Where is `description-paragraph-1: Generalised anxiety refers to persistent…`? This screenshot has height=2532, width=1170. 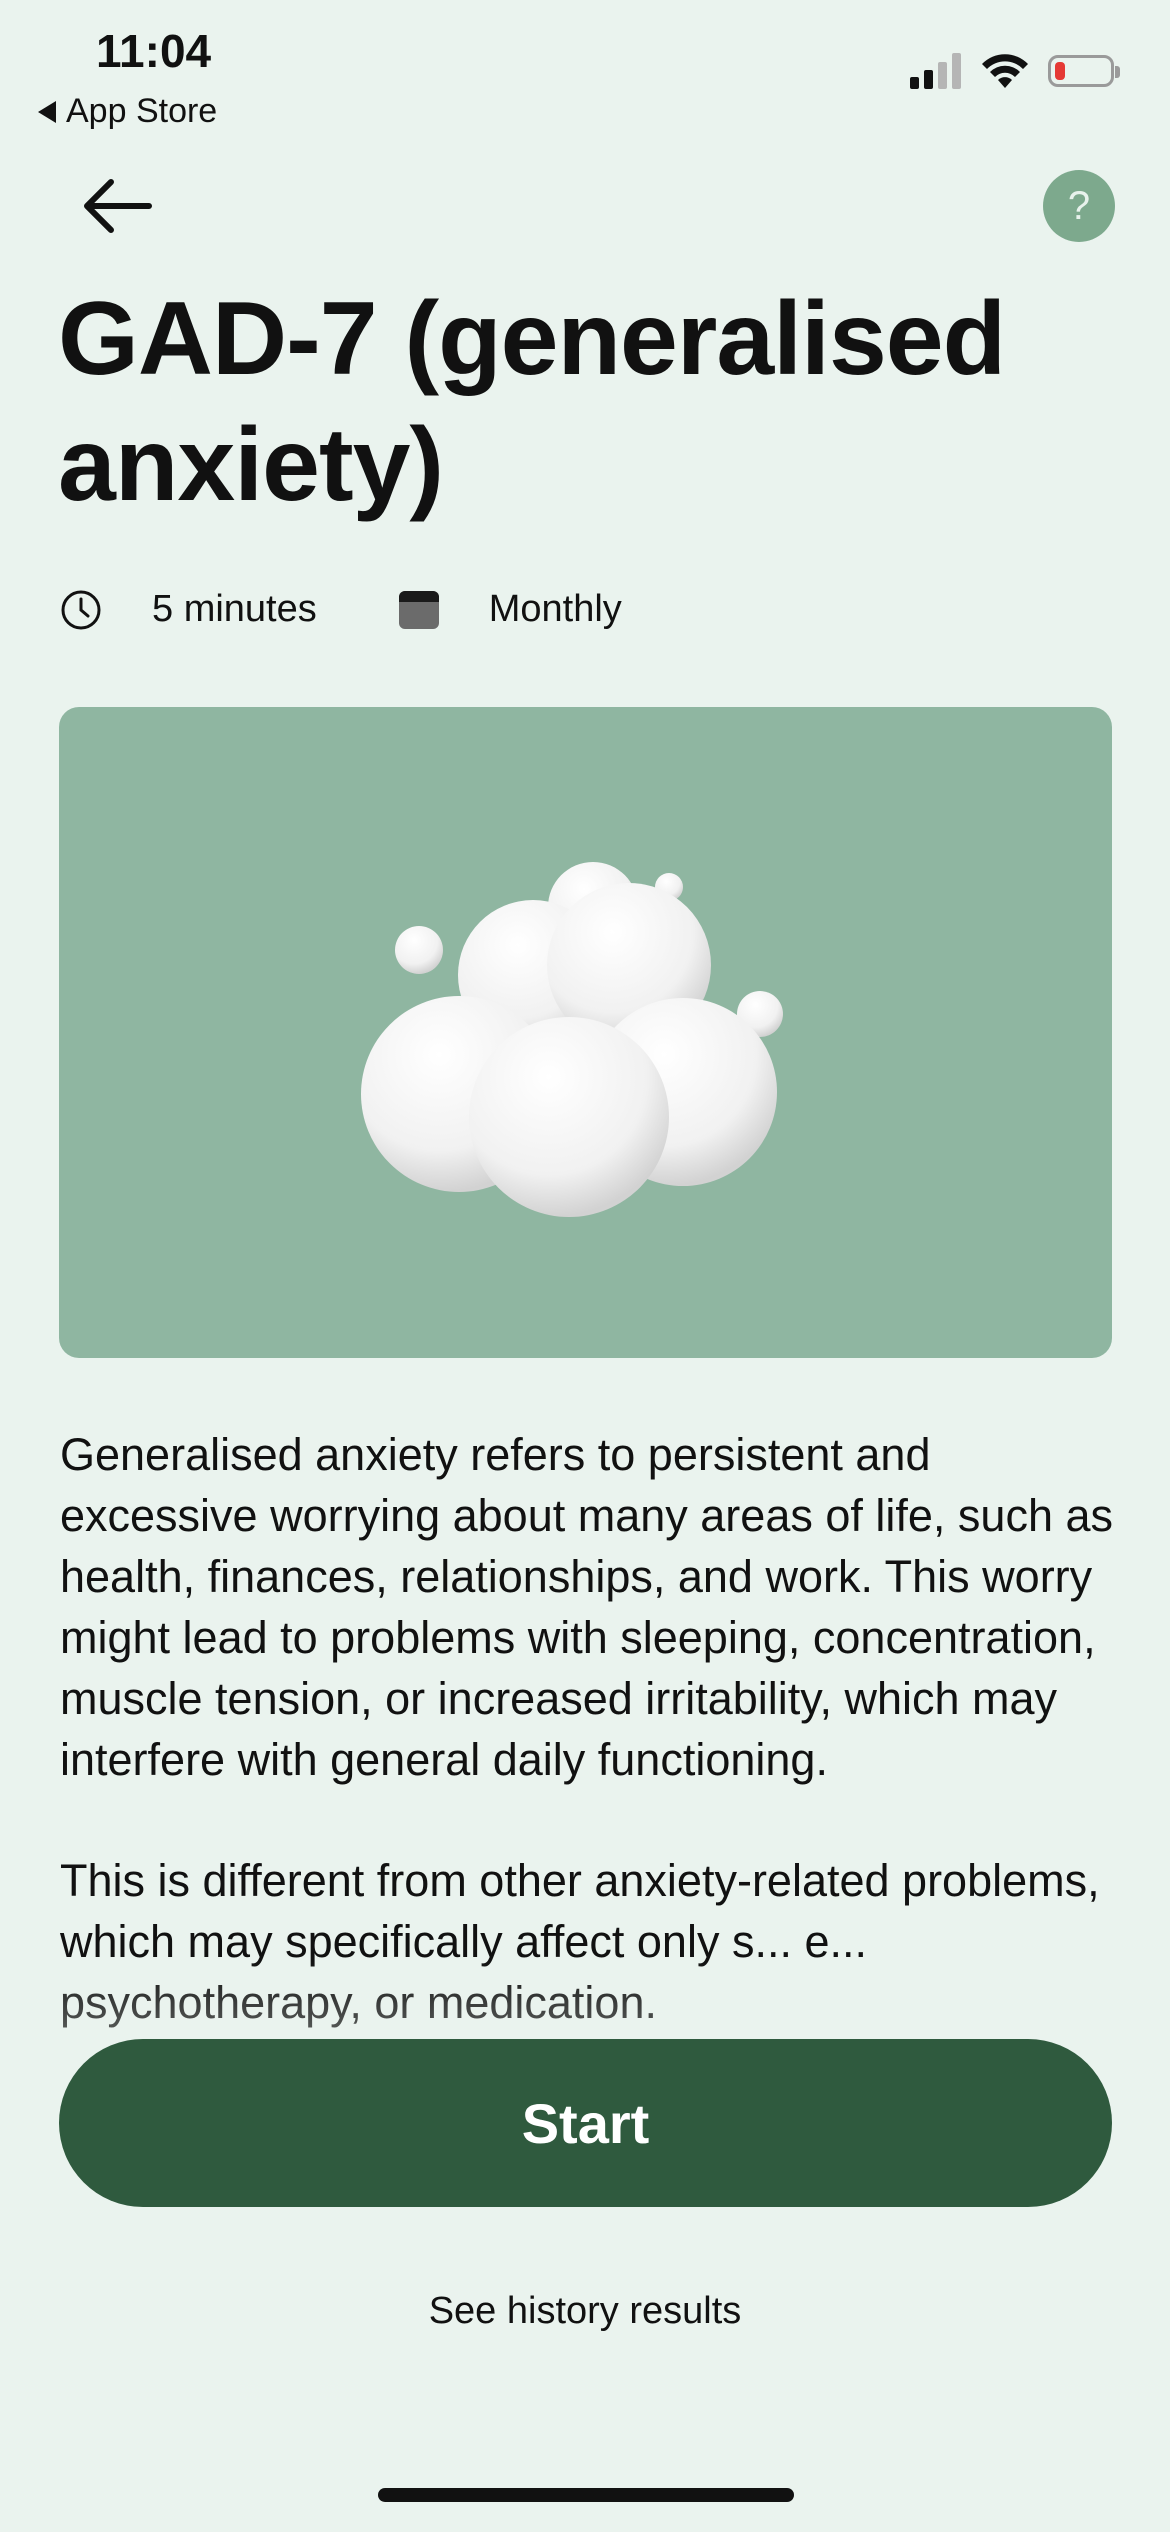 description-paragraph-1: Generalised anxiety refers to persistent… is located at coordinates (586, 1607).